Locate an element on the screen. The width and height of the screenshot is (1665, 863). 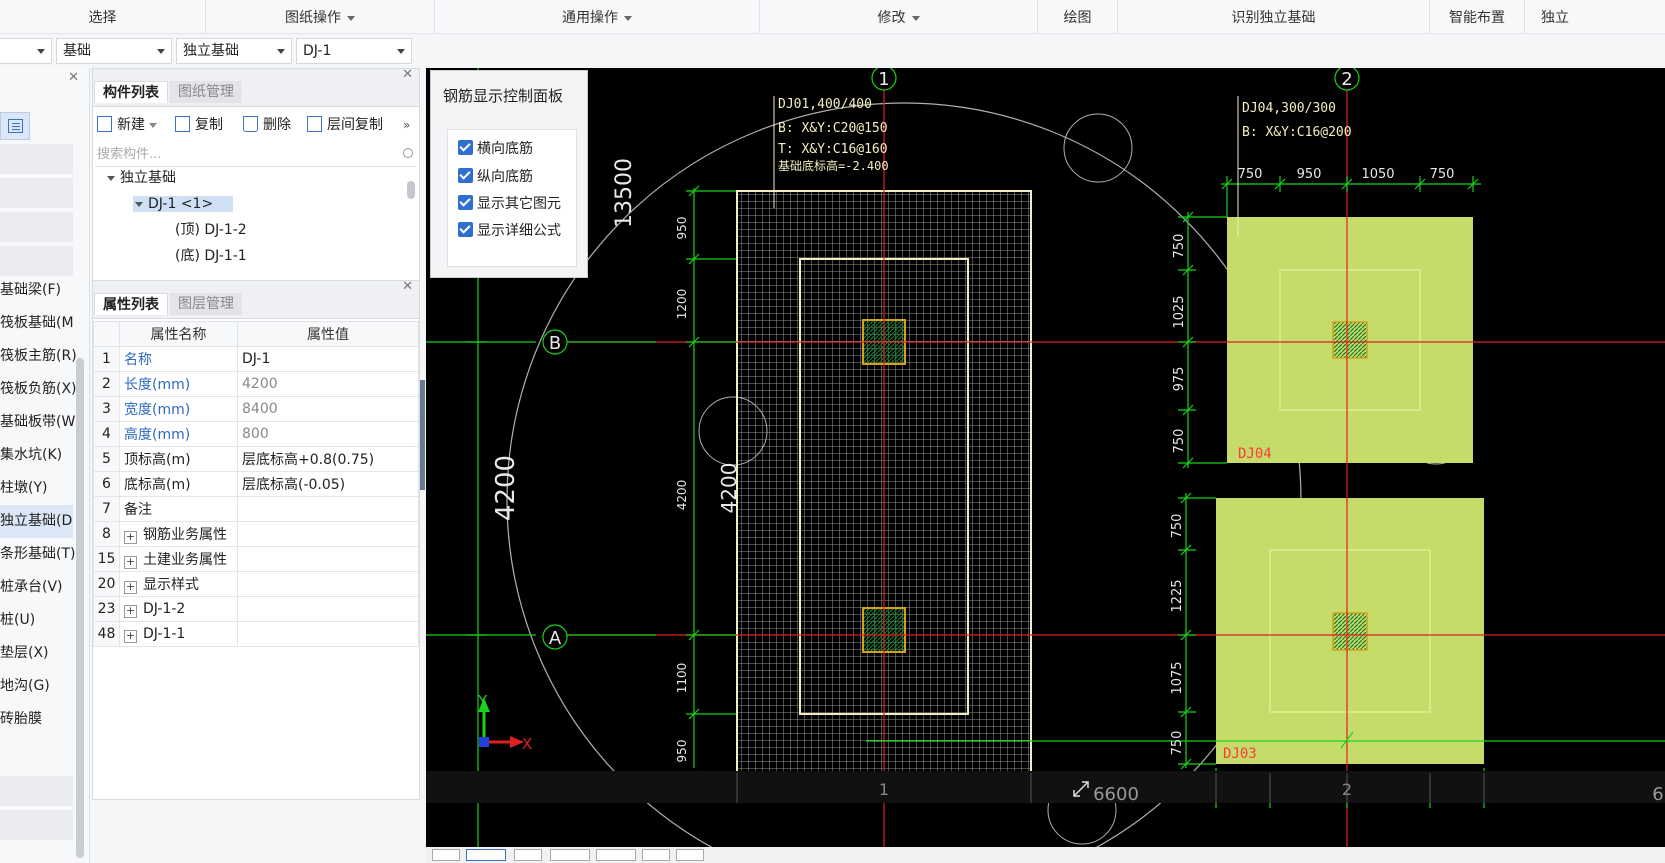
tree-node-selected: DJ-1 <1> is located at coordinates (257, 204).